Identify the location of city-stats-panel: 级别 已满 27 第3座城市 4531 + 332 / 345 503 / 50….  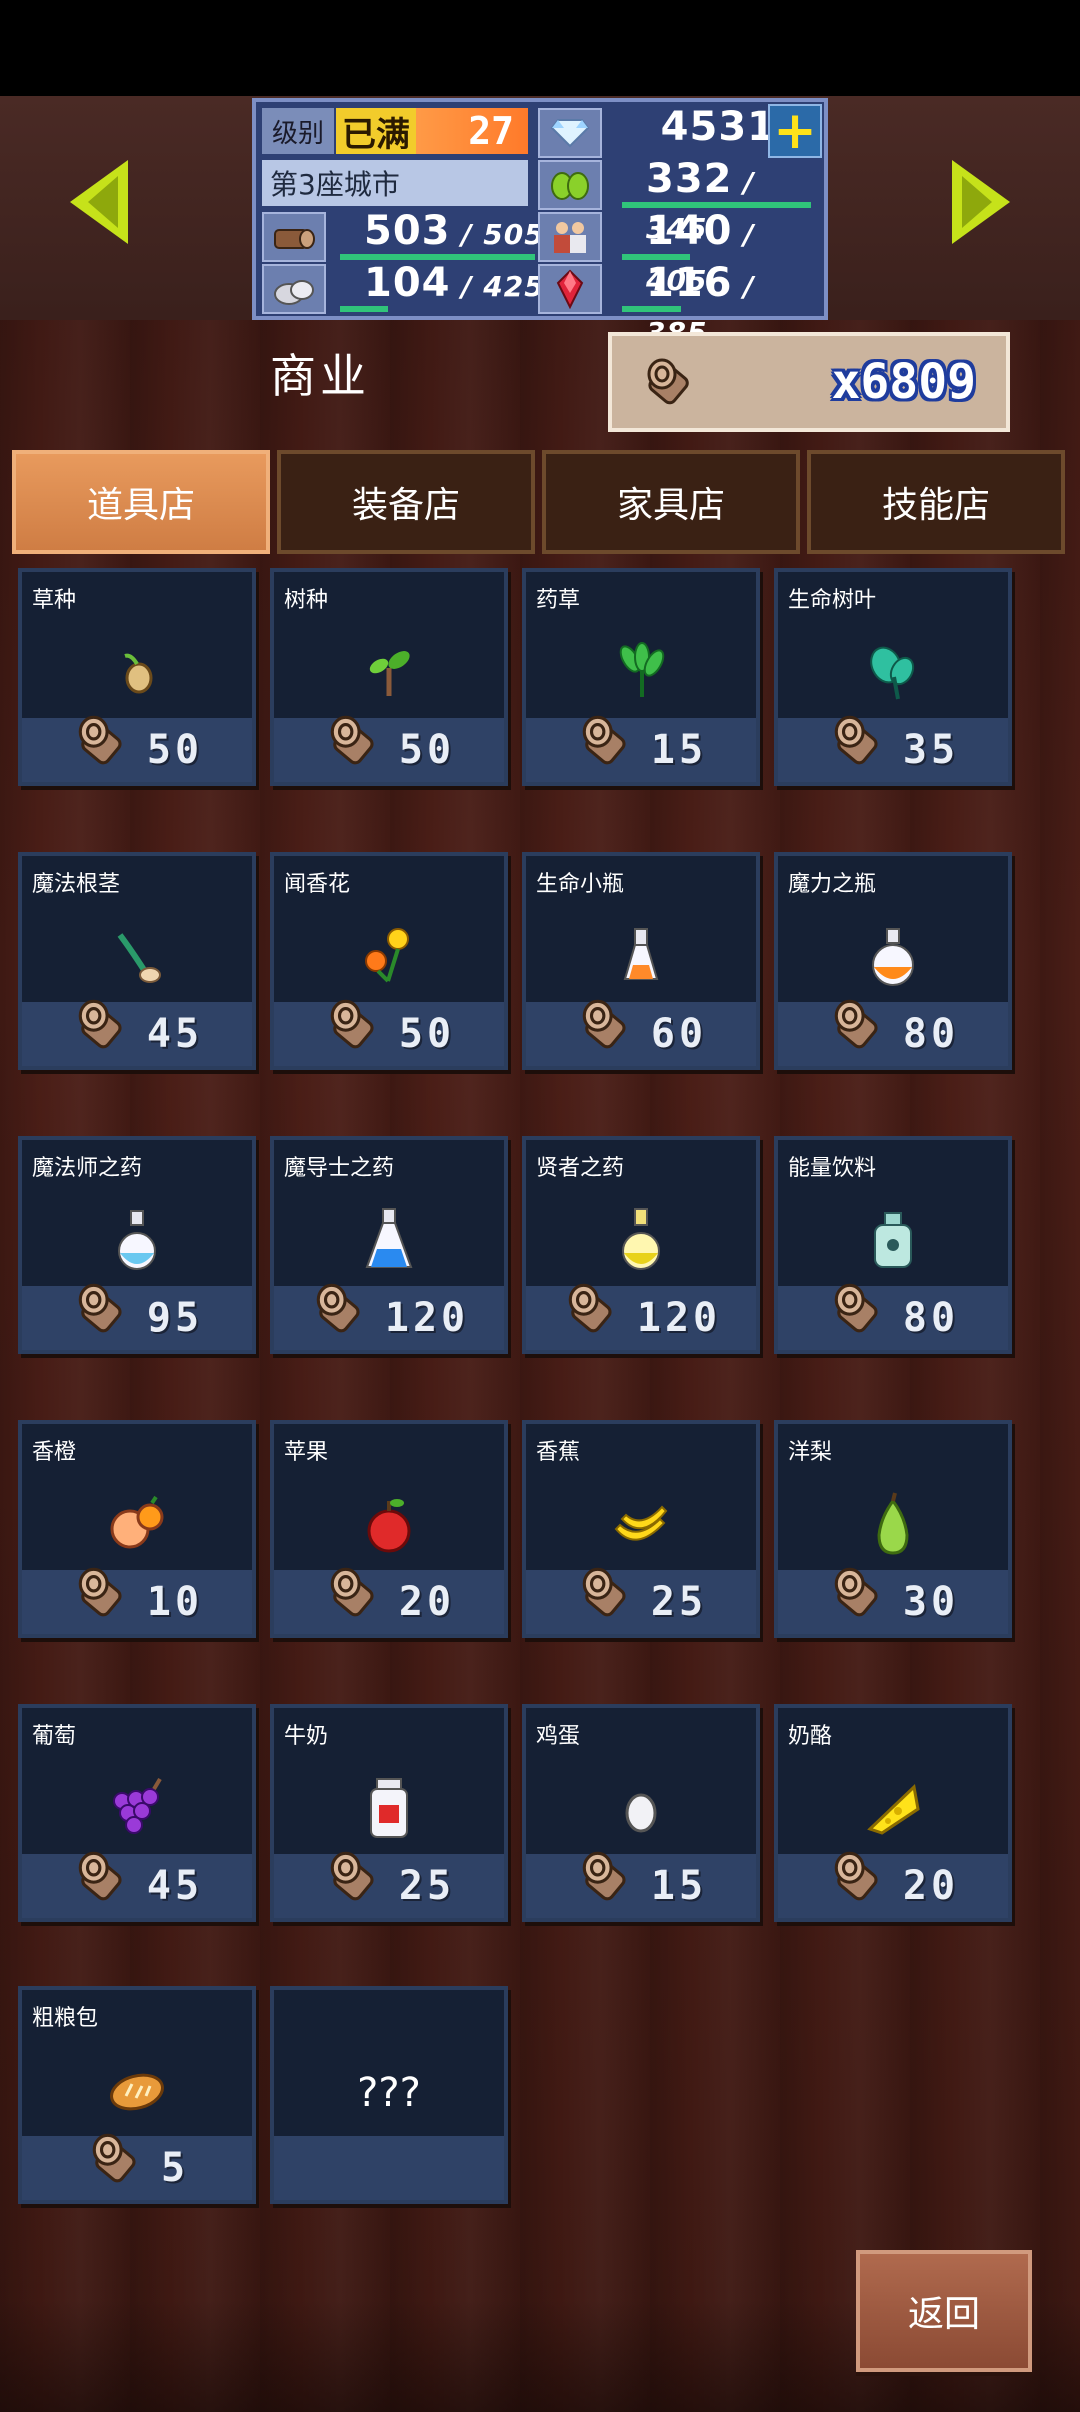
(540, 223).